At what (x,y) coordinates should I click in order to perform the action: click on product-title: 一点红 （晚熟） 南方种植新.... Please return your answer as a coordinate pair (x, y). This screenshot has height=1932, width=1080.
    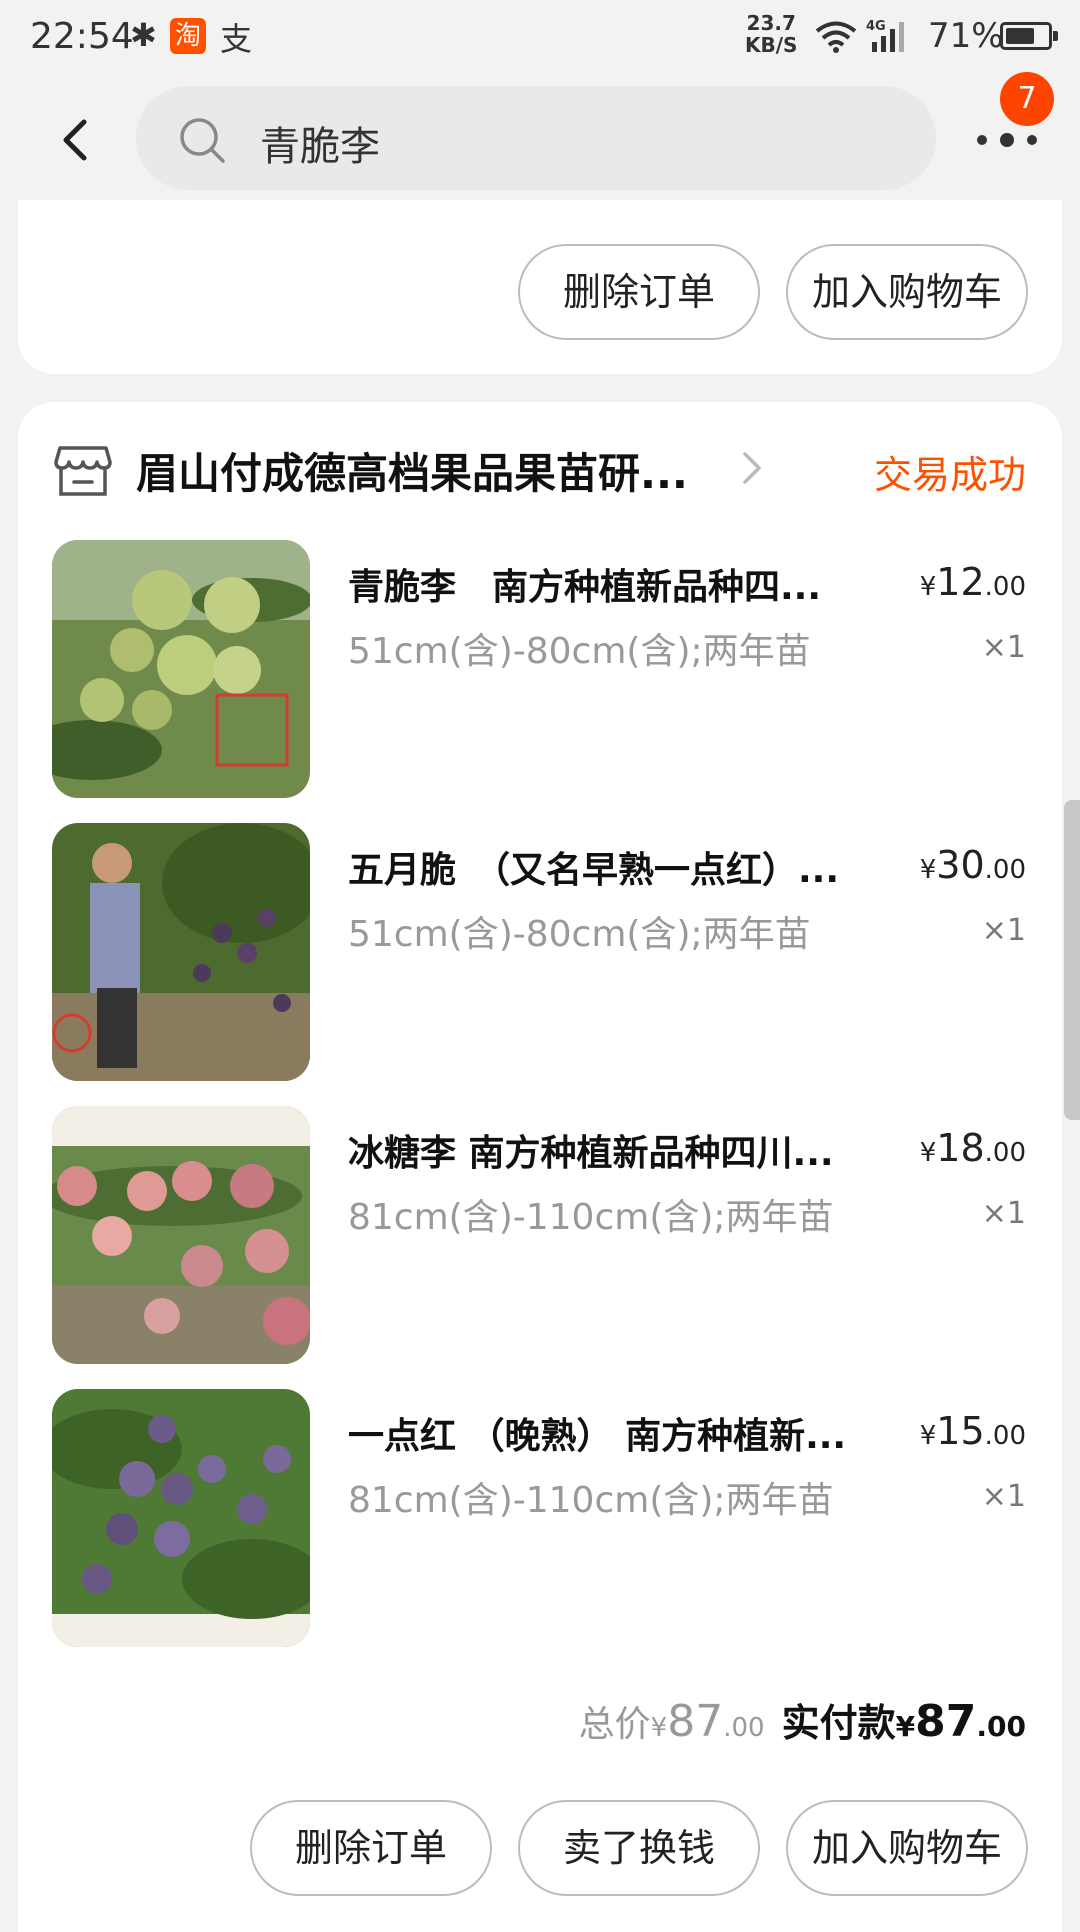
    Looking at the image, I should click on (625, 1433).